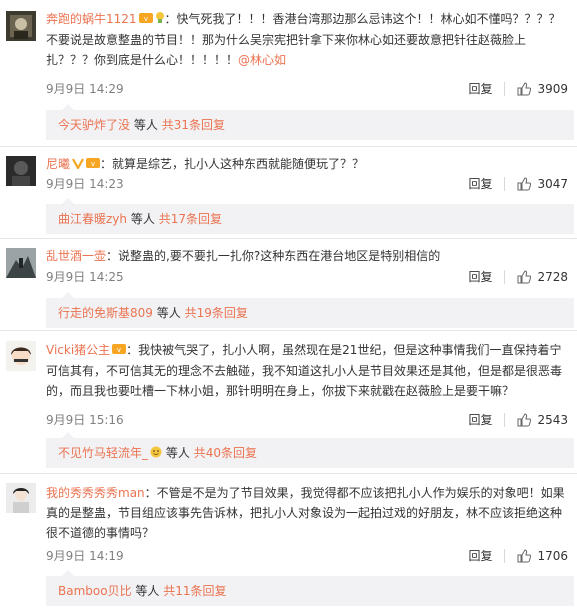 The width and height of the screenshot is (577, 609). I want to click on verified-v-icon, so click(78, 165).